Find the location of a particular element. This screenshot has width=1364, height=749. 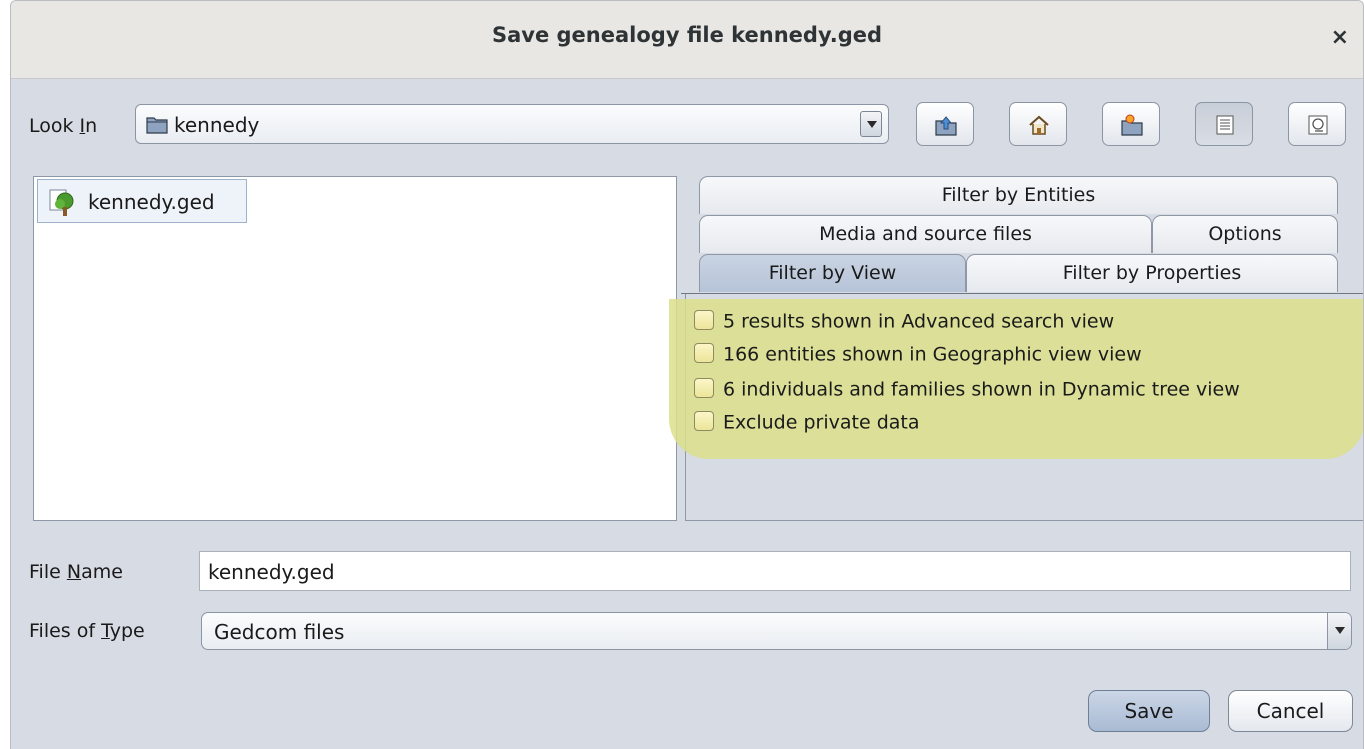

title-bar: Save genealogy file kennedy.ged × is located at coordinates (687, 40).